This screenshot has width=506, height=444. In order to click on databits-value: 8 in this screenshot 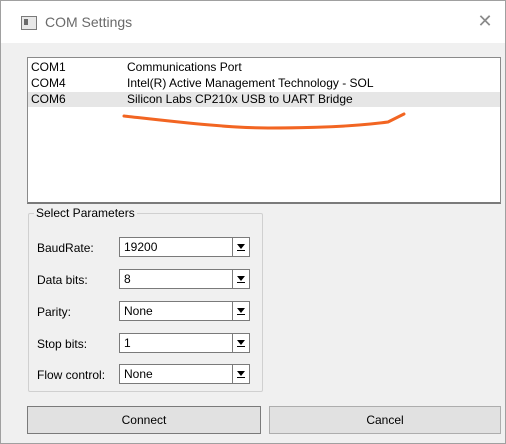, I will do `click(127, 279)`.